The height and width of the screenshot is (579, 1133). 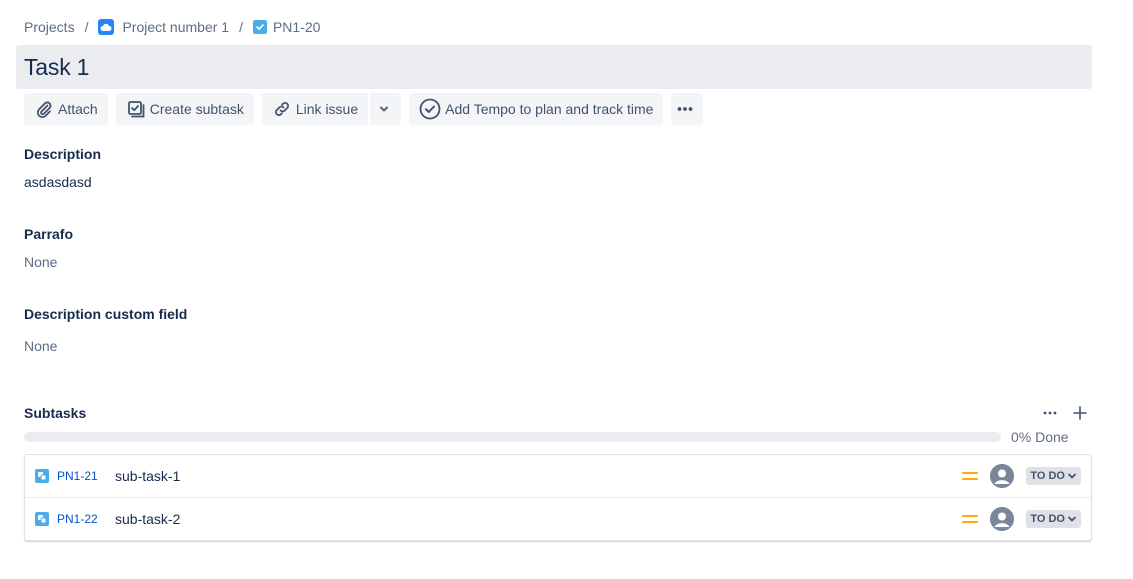 I want to click on subtask-summary: sub-task-1, so click(x=147, y=476).